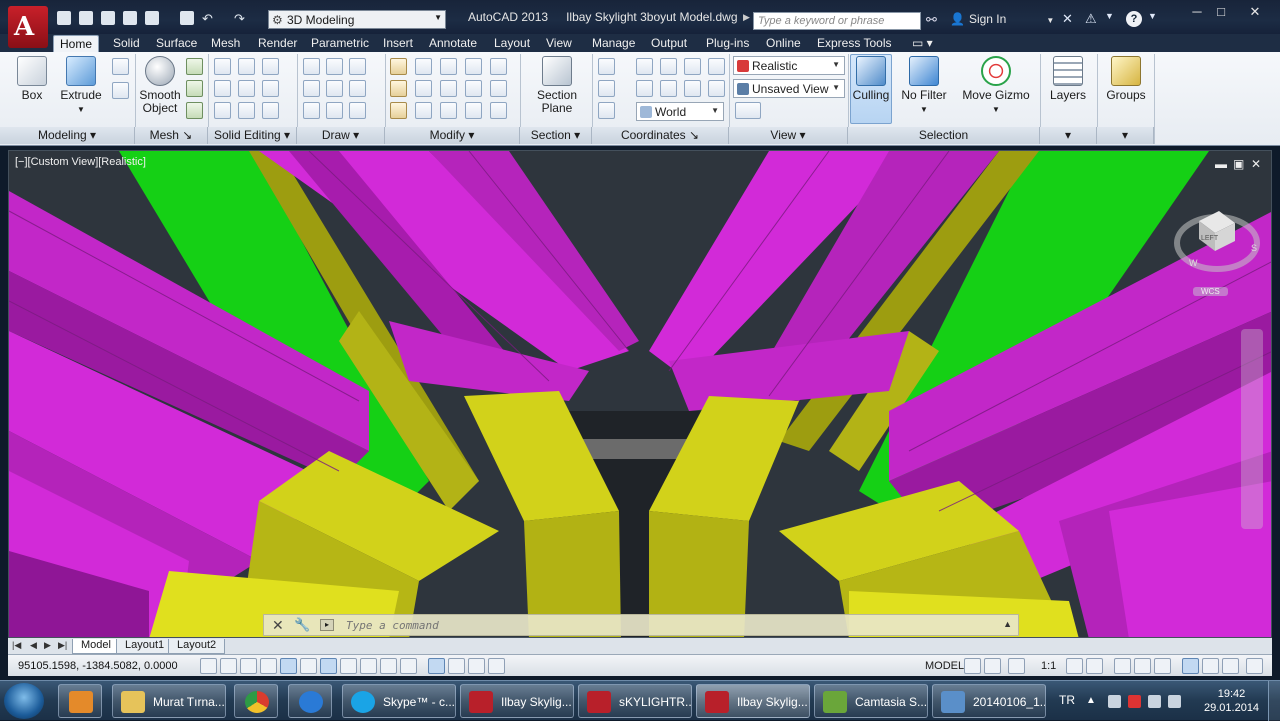 Image resolution: width=1280 pixels, height=721 pixels. What do you see at coordinates (448, 66) in the screenshot?
I see `move-icon` at bounding box center [448, 66].